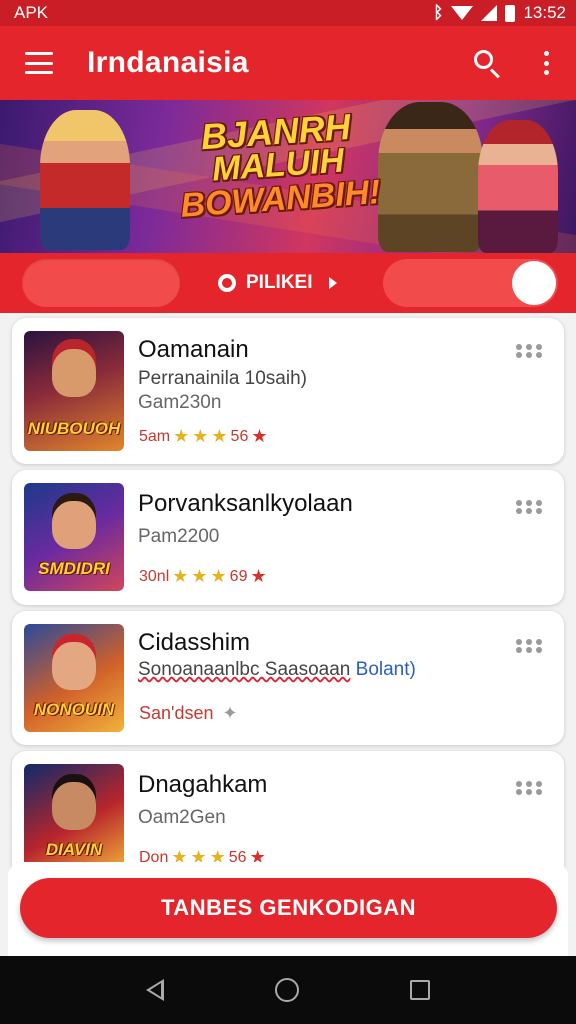 This screenshot has height=1024, width=576. What do you see at coordinates (430, 177) in the screenshot?
I see `banner-hero-center` at bounding box center [430, 177].